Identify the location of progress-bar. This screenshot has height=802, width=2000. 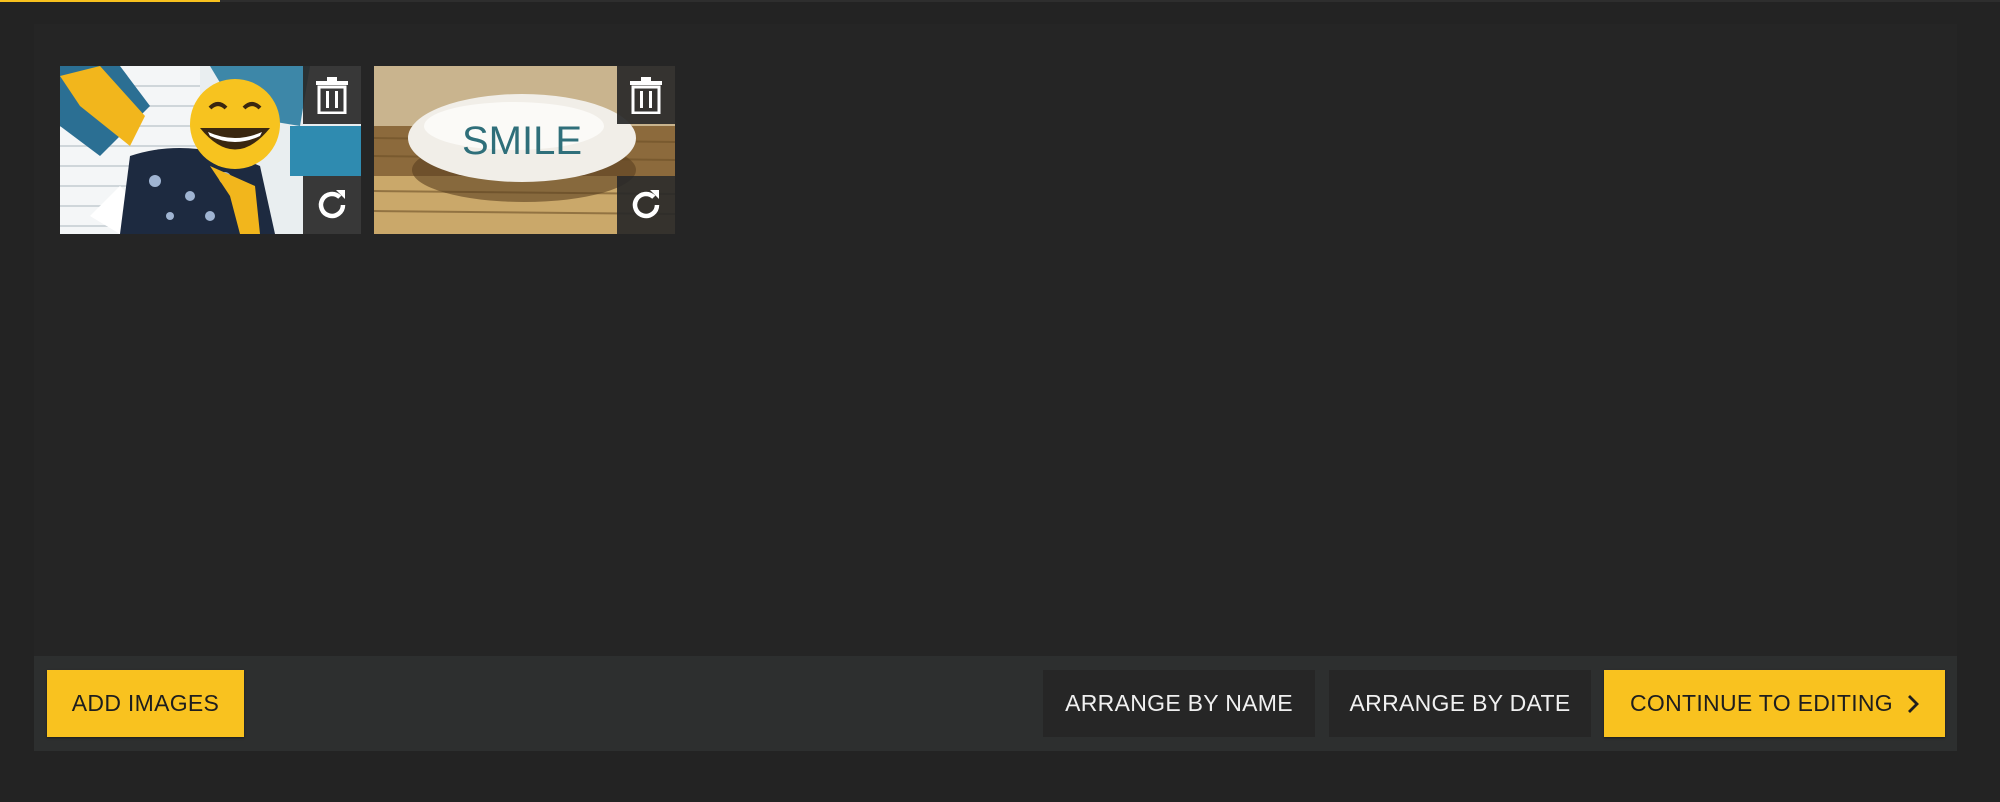
(110, 1).